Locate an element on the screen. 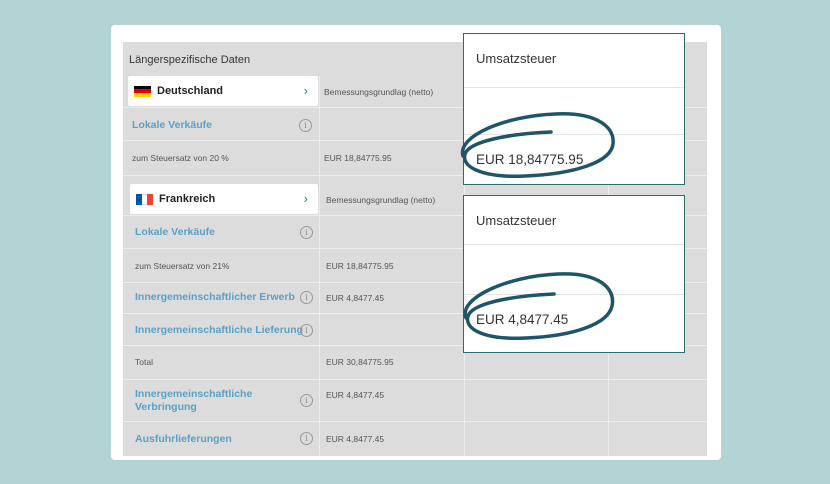  tax-rate-label: zum Steuersatz von 20 % is located at coordinates (180, 158).